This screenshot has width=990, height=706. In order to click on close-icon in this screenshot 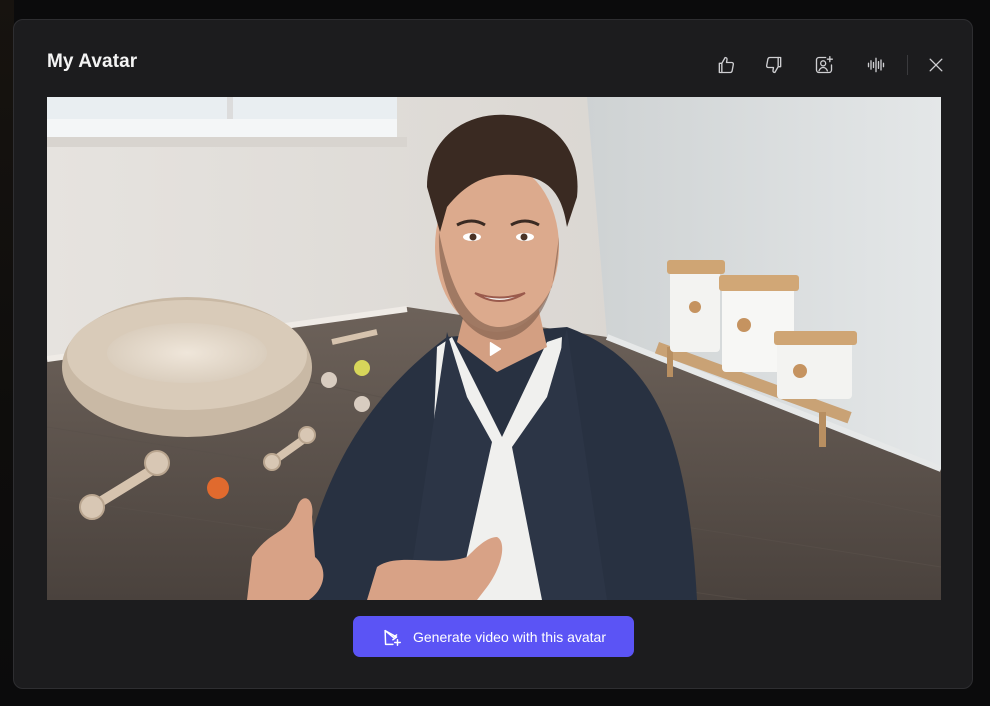, I will do `click(936, 65)`.